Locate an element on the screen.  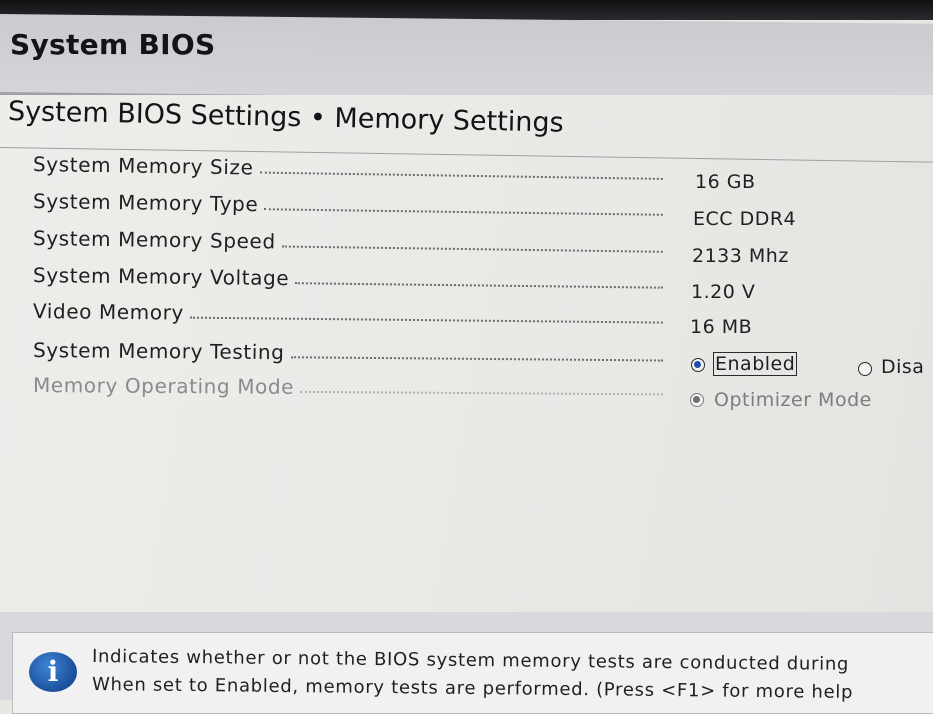
setting-label: Memory Operating Mode is located at coordinates (163, 386).